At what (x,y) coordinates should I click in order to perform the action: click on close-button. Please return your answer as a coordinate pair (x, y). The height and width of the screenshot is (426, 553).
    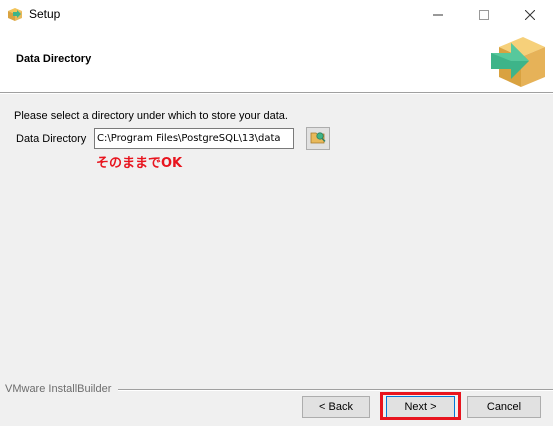
    Looking at the image, I should click on (530, 14).